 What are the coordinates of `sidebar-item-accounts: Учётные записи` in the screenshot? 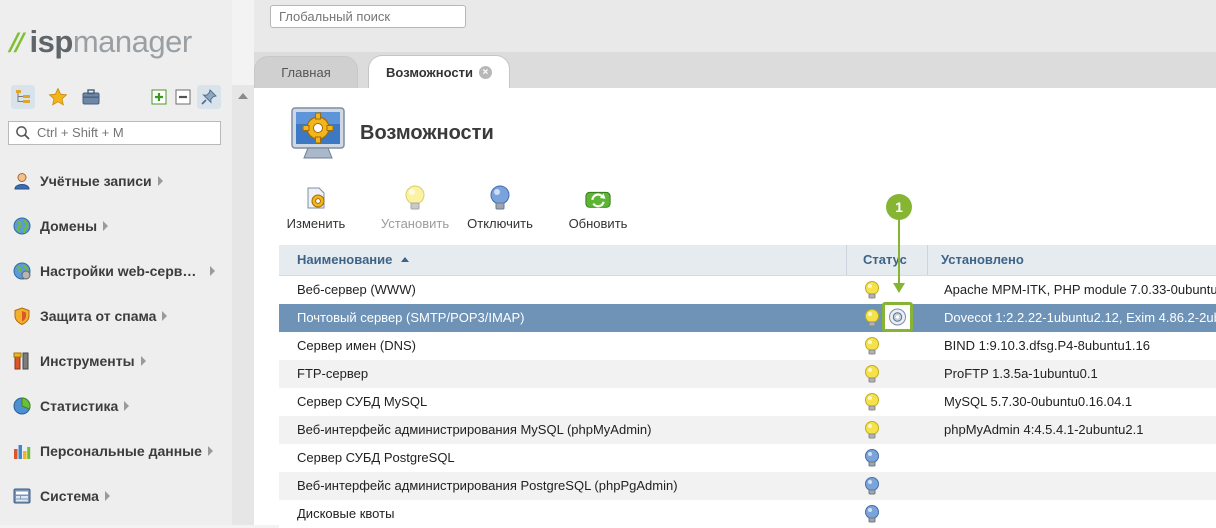 It's located at (87, 181).